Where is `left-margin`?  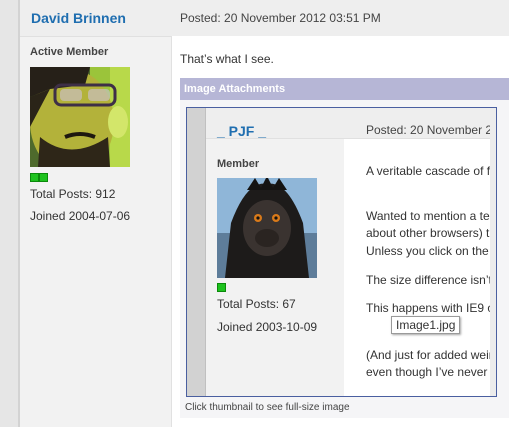 left-margin is located at coordinates (9, 213).